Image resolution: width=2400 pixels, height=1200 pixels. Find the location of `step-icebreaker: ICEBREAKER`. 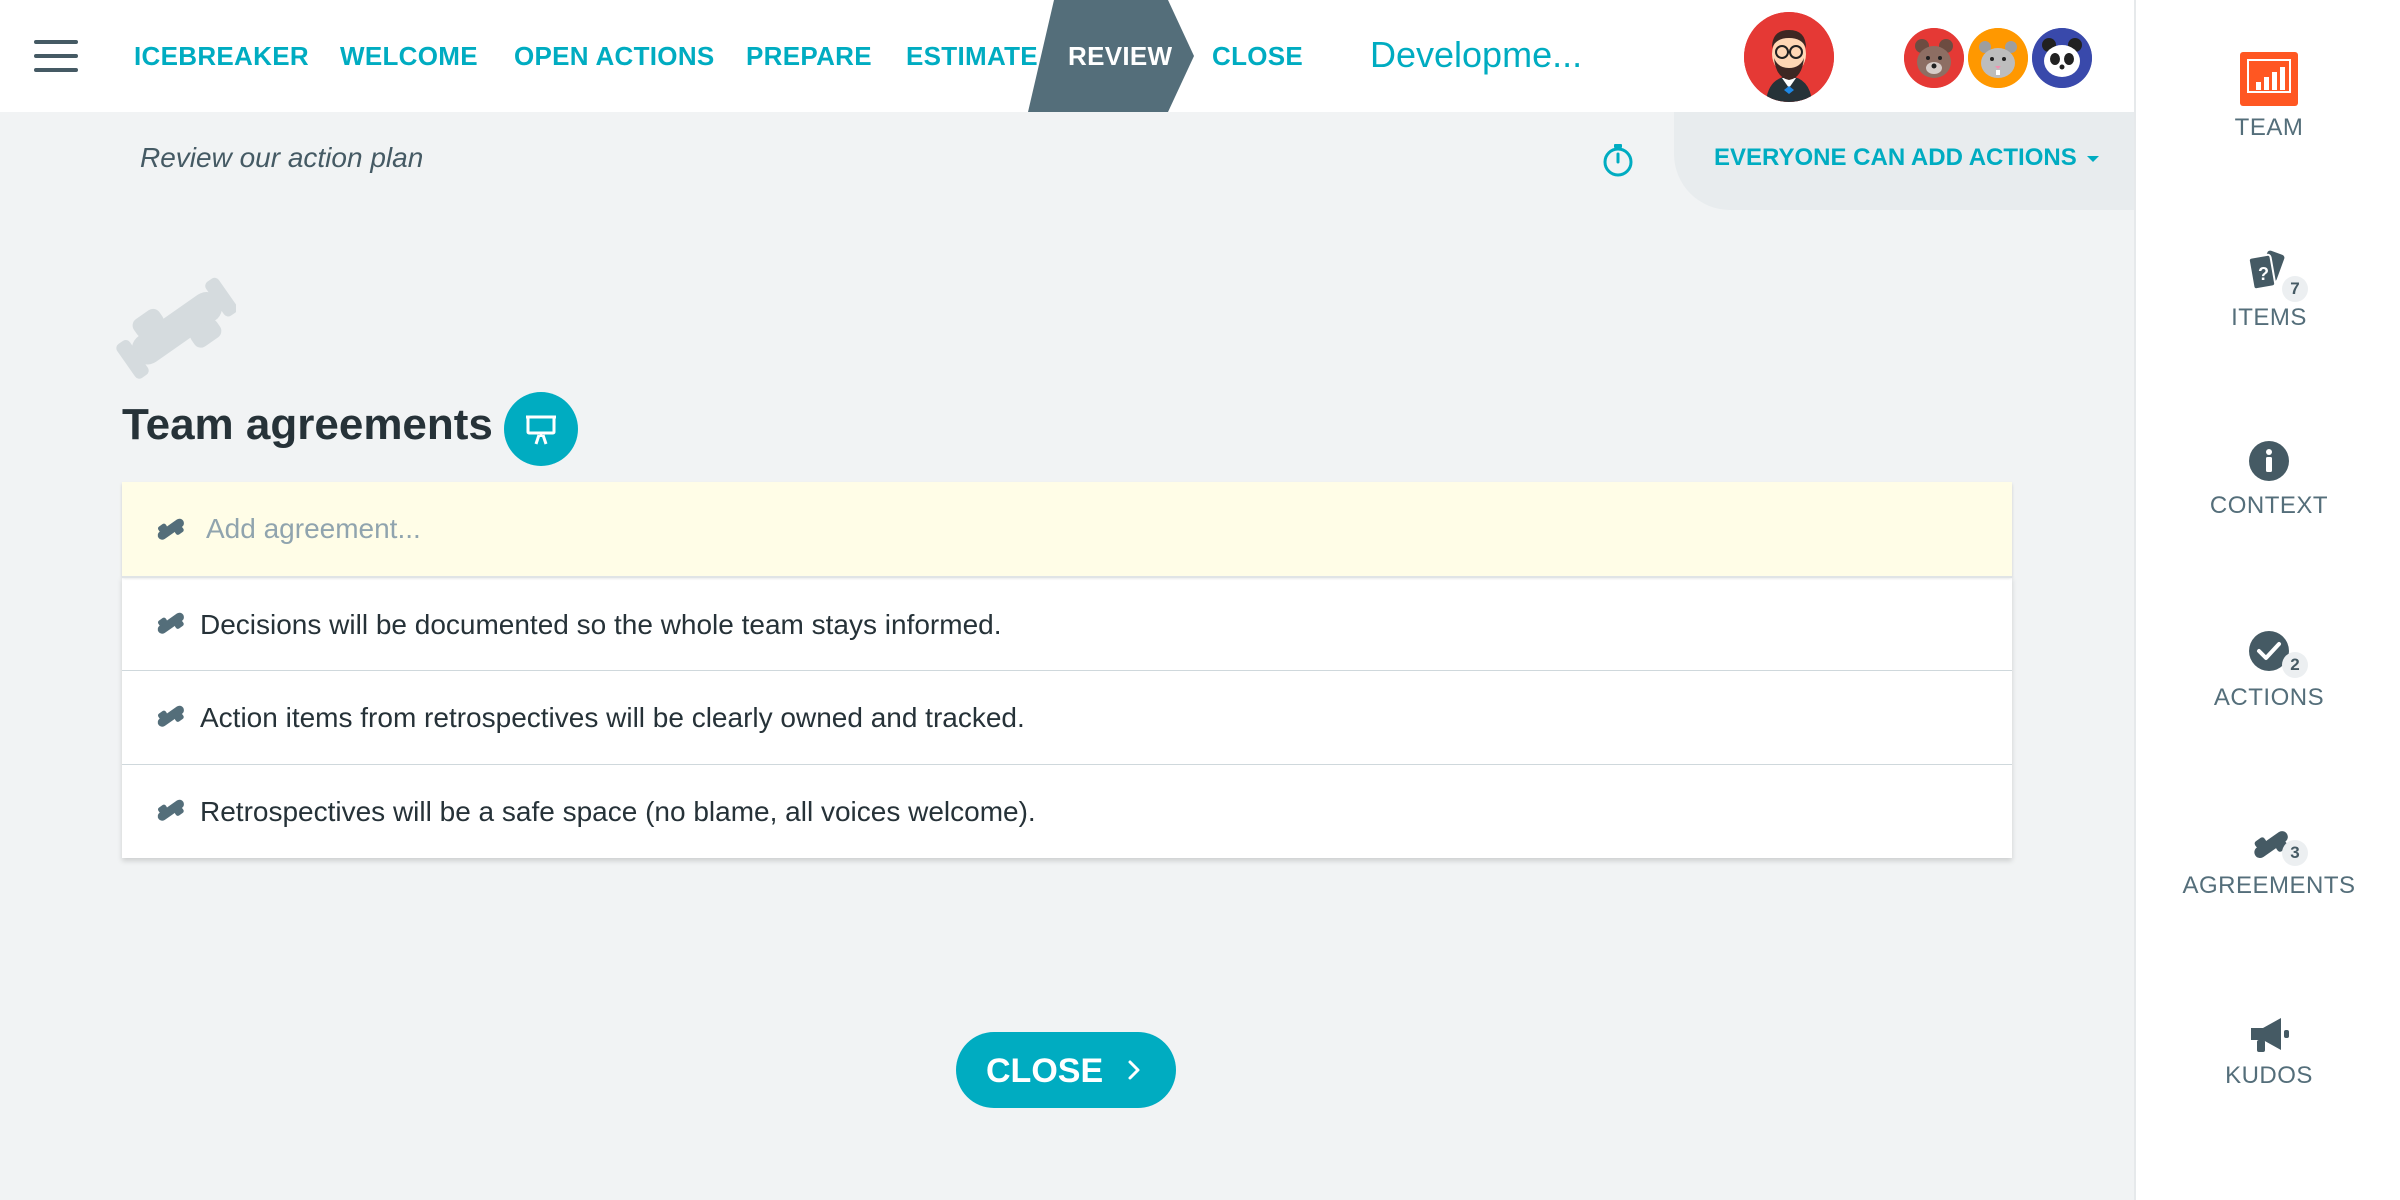

step-icebreaker: ICEBREAKER is located at coordinates (221, 56).